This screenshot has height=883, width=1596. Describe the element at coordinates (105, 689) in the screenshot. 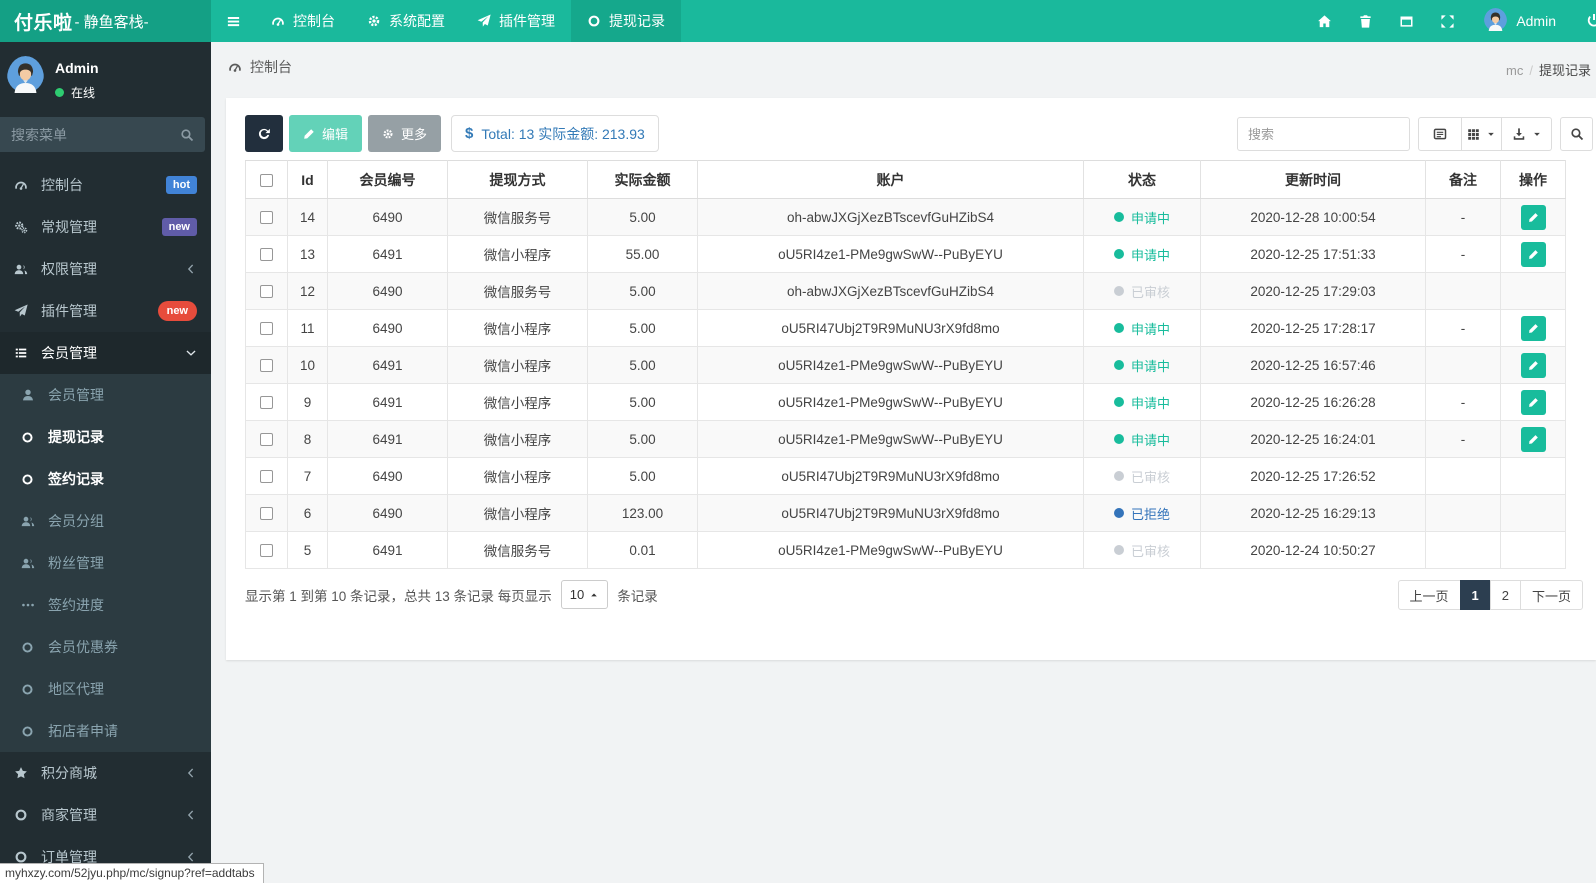

I see `sidebar-subitem-地区代理: 地区代理` at that location.